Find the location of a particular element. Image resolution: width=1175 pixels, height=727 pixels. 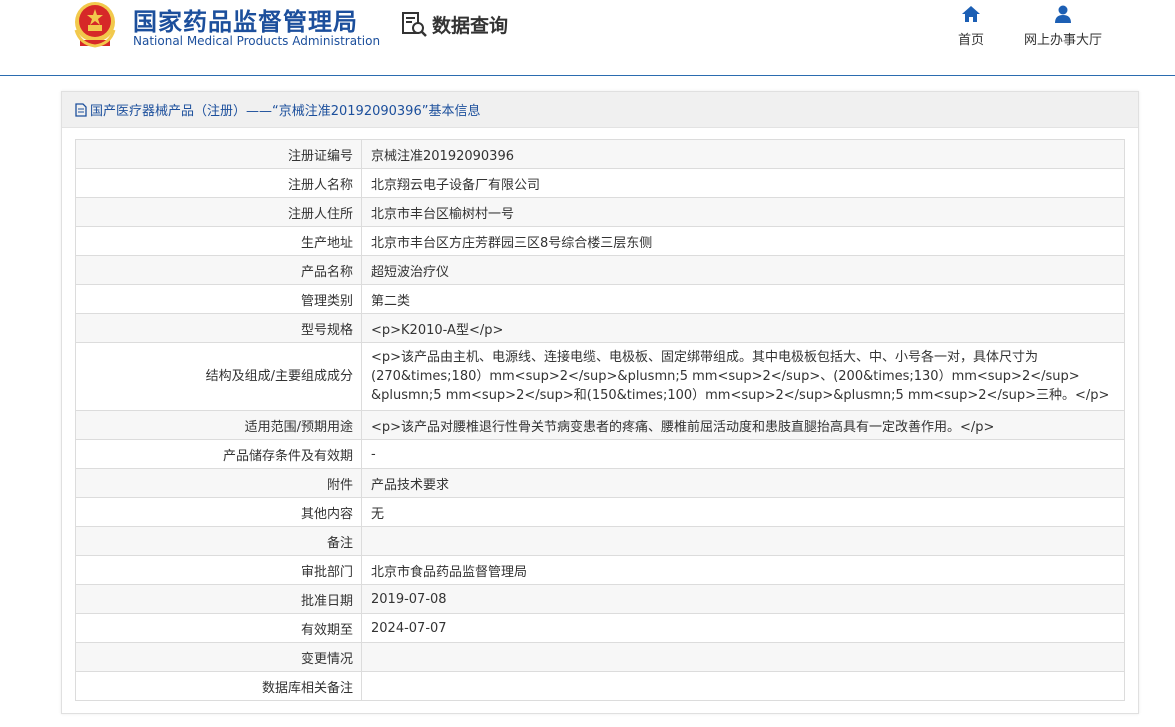

site-logo-chinese: 国家药品监督管理局 is located at coordinates (245, 19).